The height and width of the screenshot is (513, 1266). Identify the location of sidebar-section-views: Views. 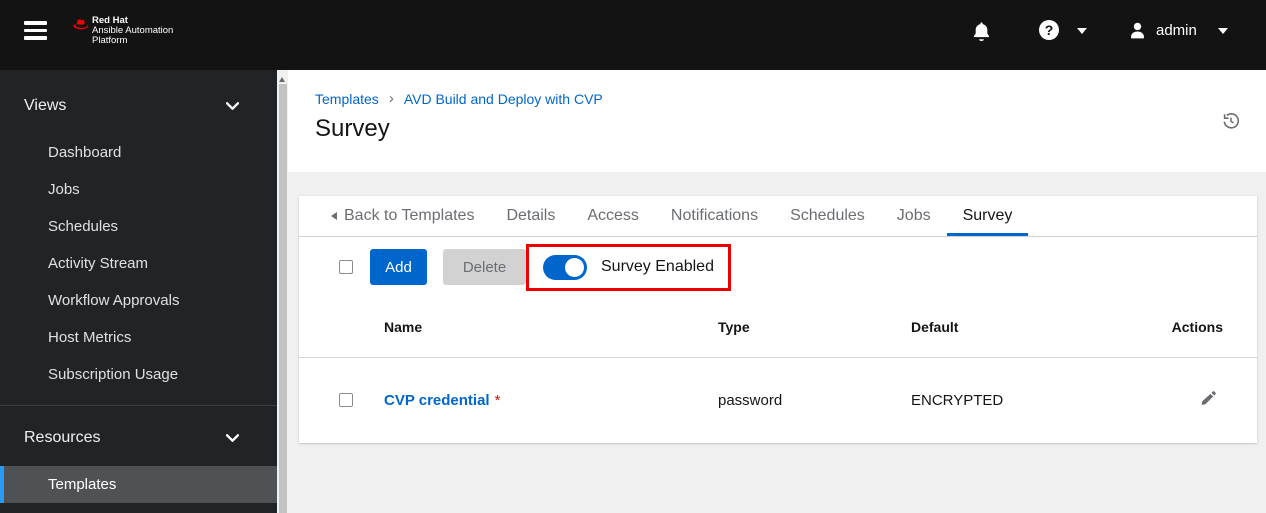
(138, 105).